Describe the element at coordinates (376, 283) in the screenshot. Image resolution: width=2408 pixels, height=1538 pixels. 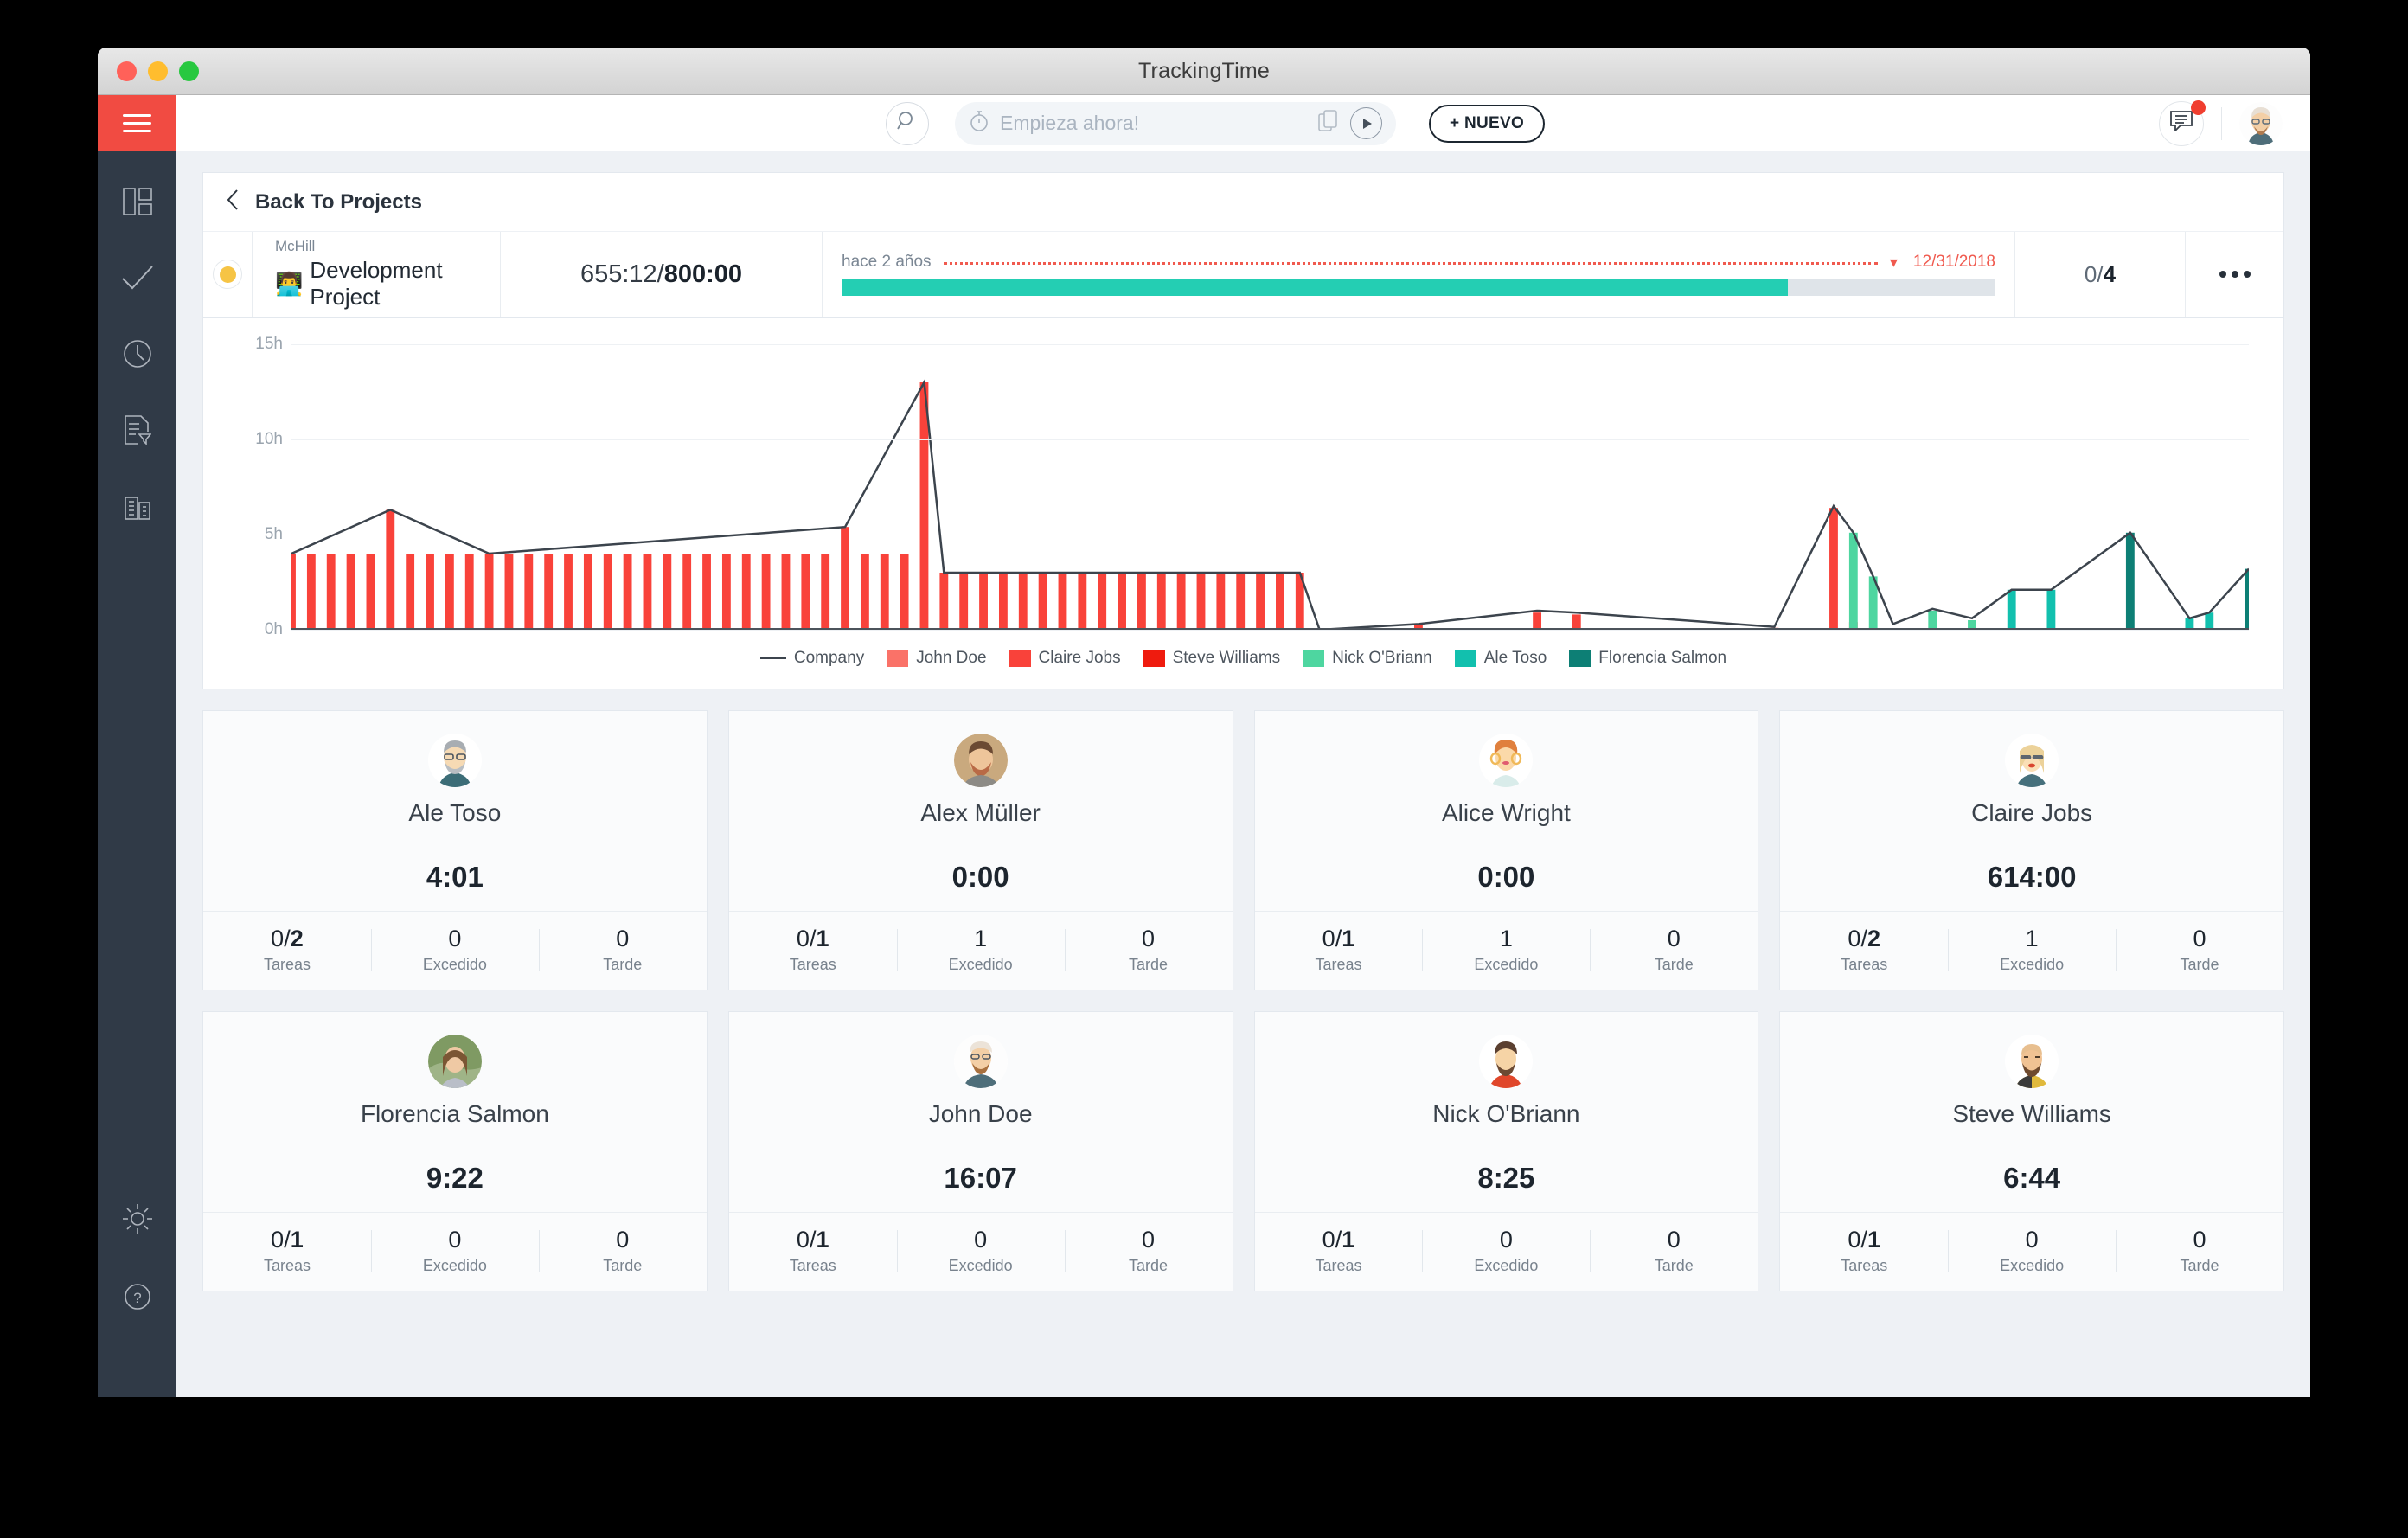
I see `project-name: Development Project` at that location.